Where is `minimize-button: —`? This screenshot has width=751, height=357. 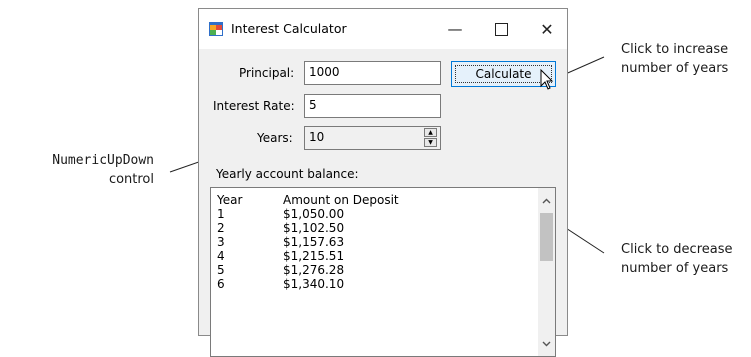 minimize-button: — is located at coordinates (455, 29).